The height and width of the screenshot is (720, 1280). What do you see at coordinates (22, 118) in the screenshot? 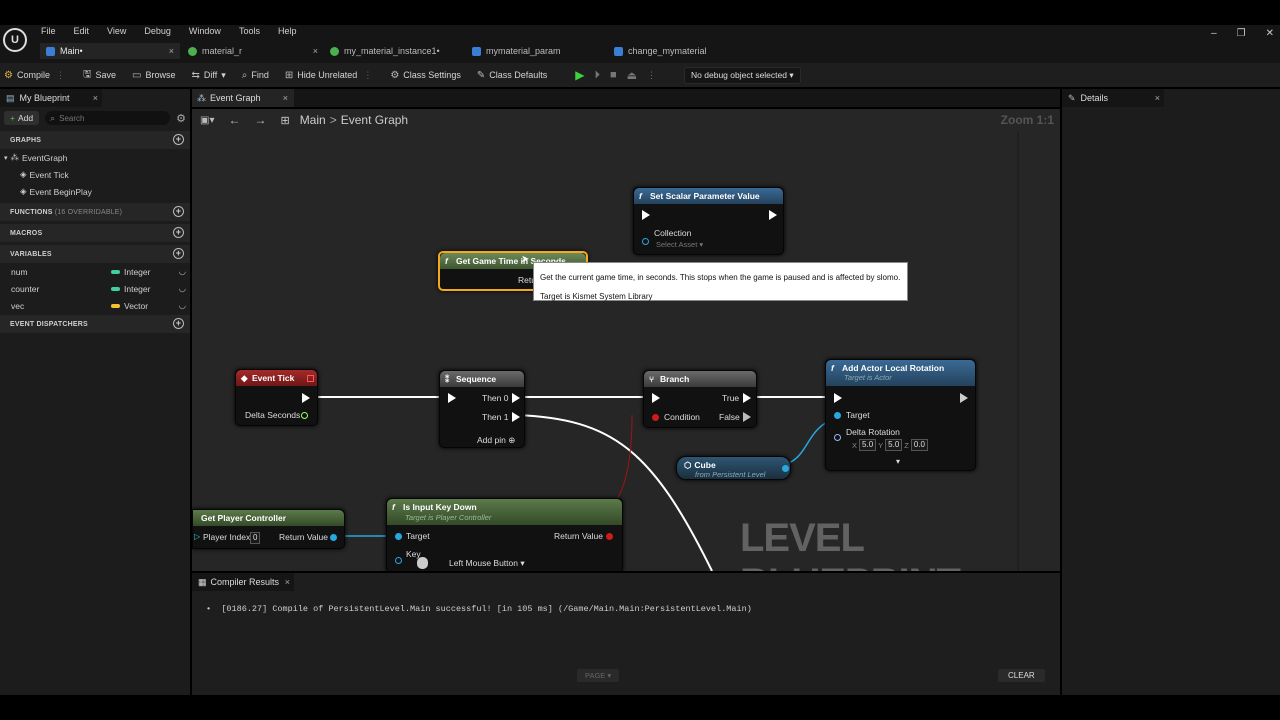
I see `add-button: + Add` at bounding box center [22, 118].